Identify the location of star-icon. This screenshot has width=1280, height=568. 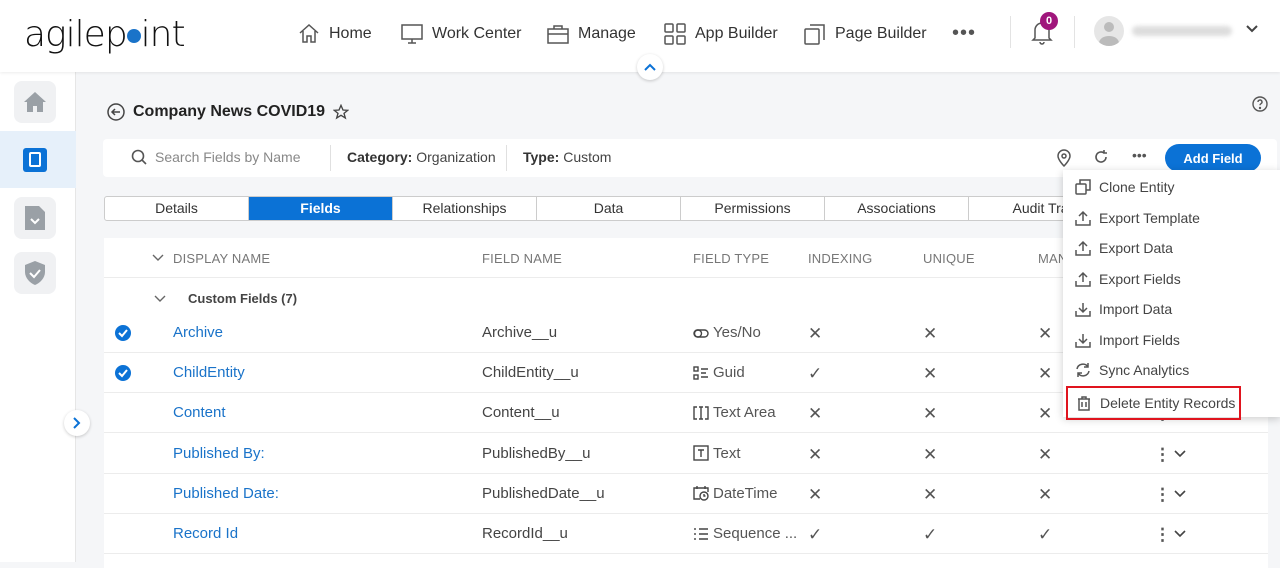
(341, 112).